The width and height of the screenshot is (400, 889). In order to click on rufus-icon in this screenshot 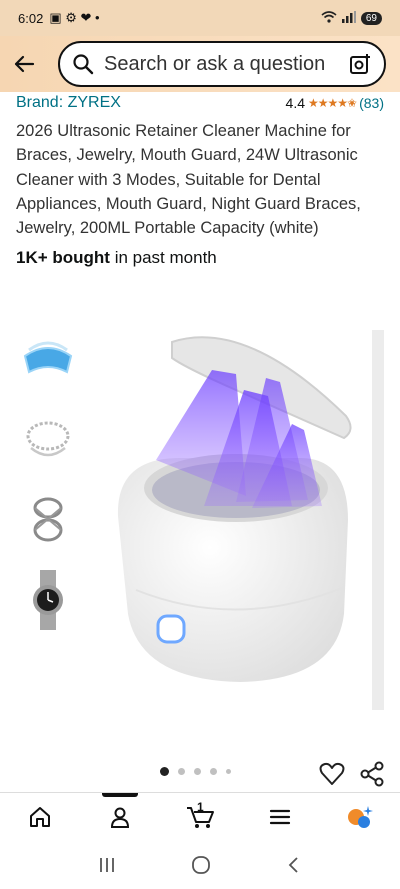, I will do `click(360, 816)`.